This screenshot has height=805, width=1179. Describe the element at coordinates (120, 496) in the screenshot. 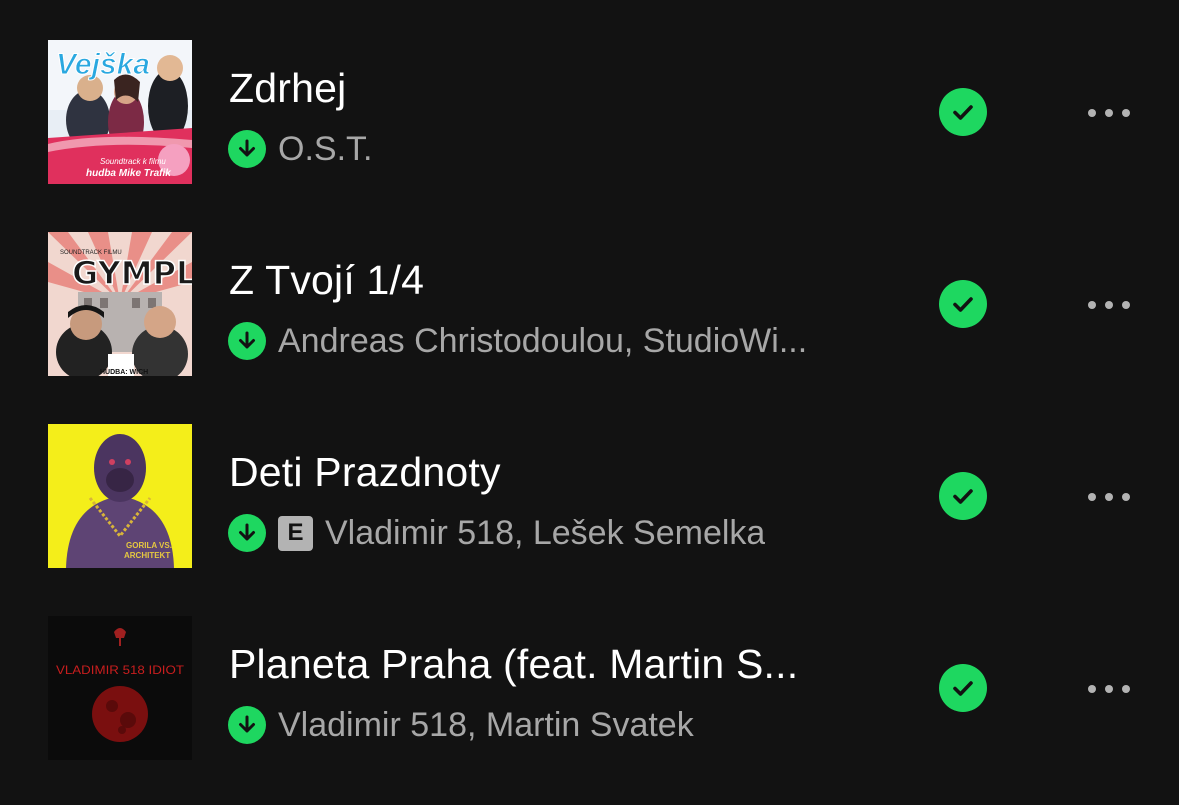

I see `album-cover-gorila-vs-architekt: GORILA VS. ARCHITEKT` at that location.